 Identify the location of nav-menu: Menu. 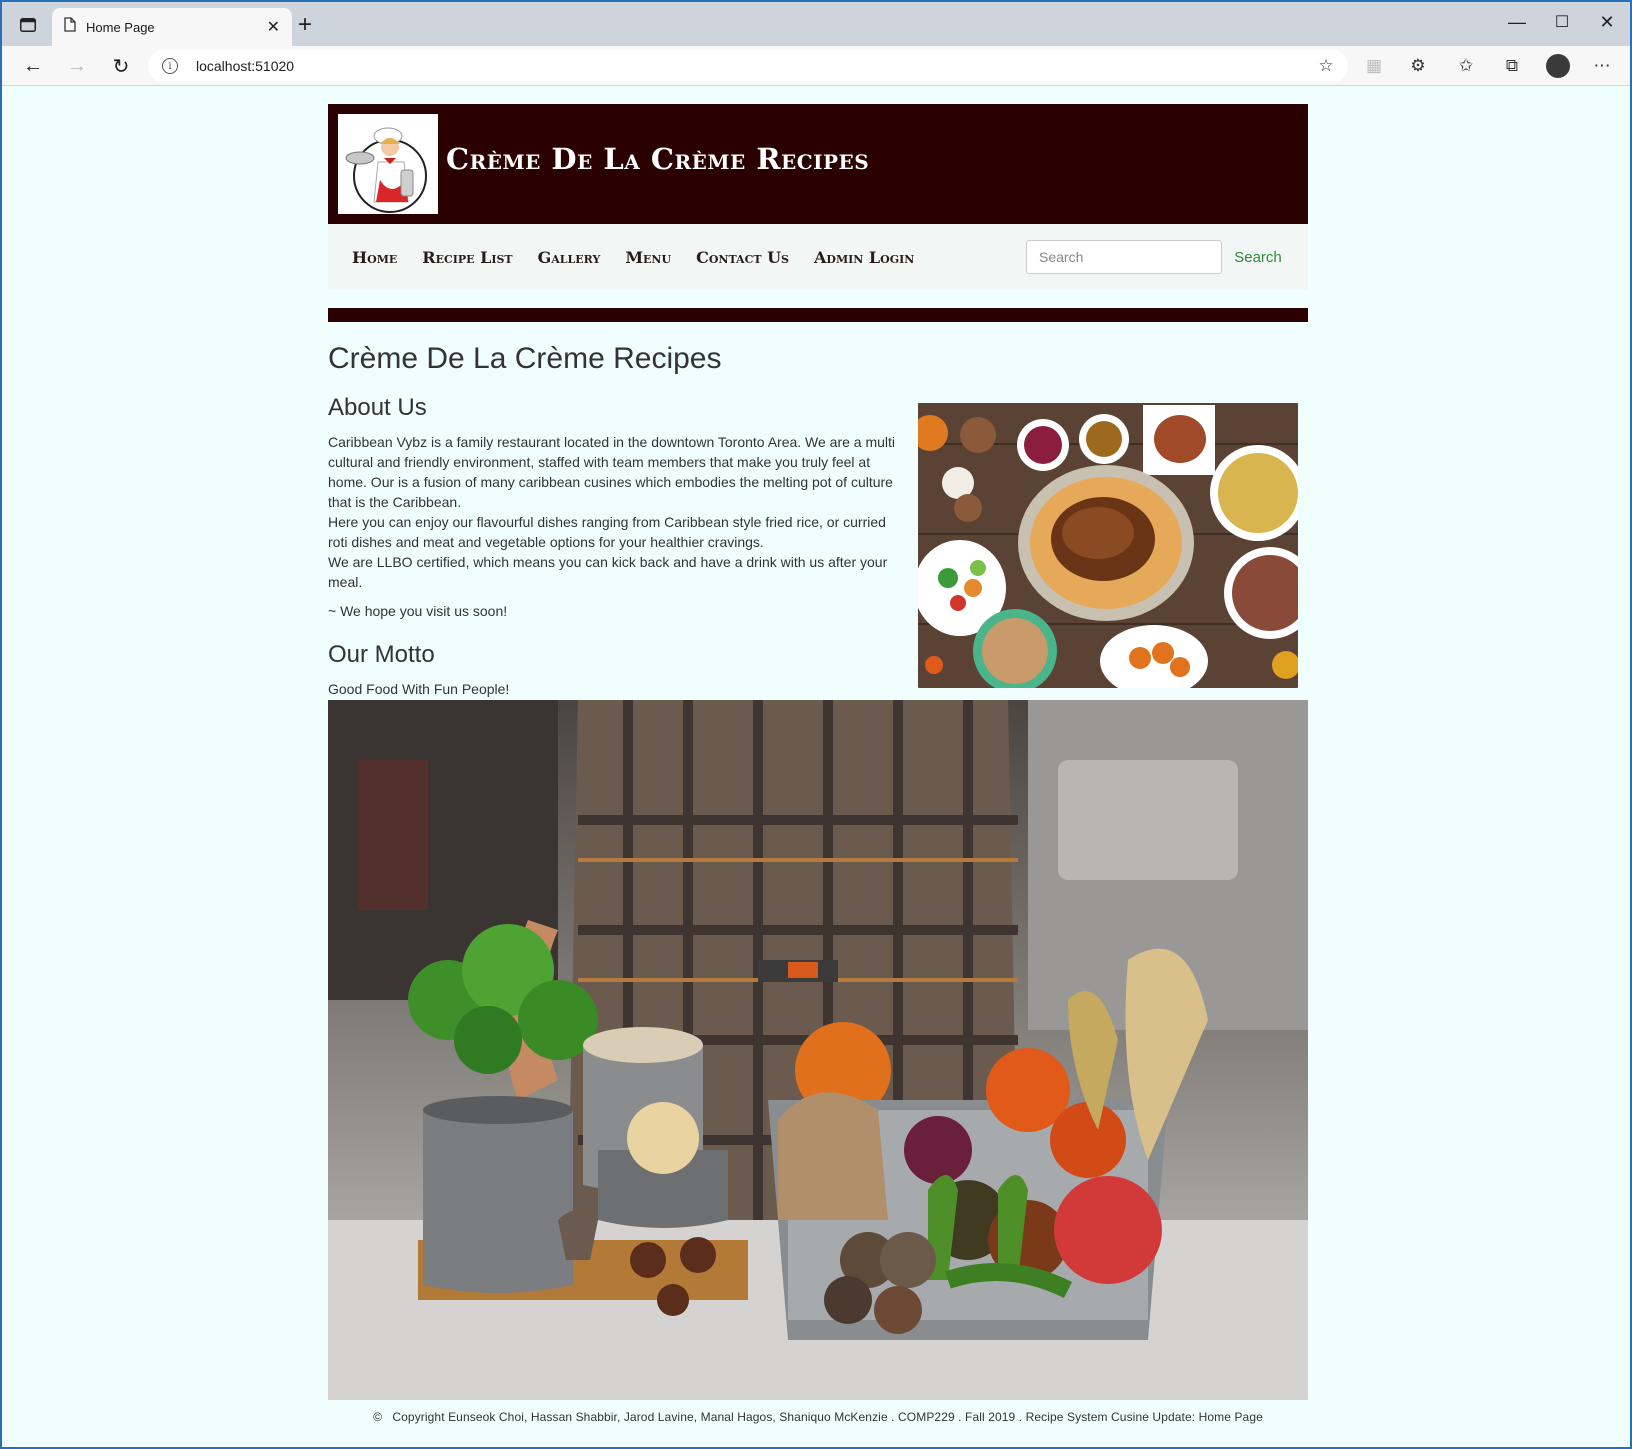
(648, 257).